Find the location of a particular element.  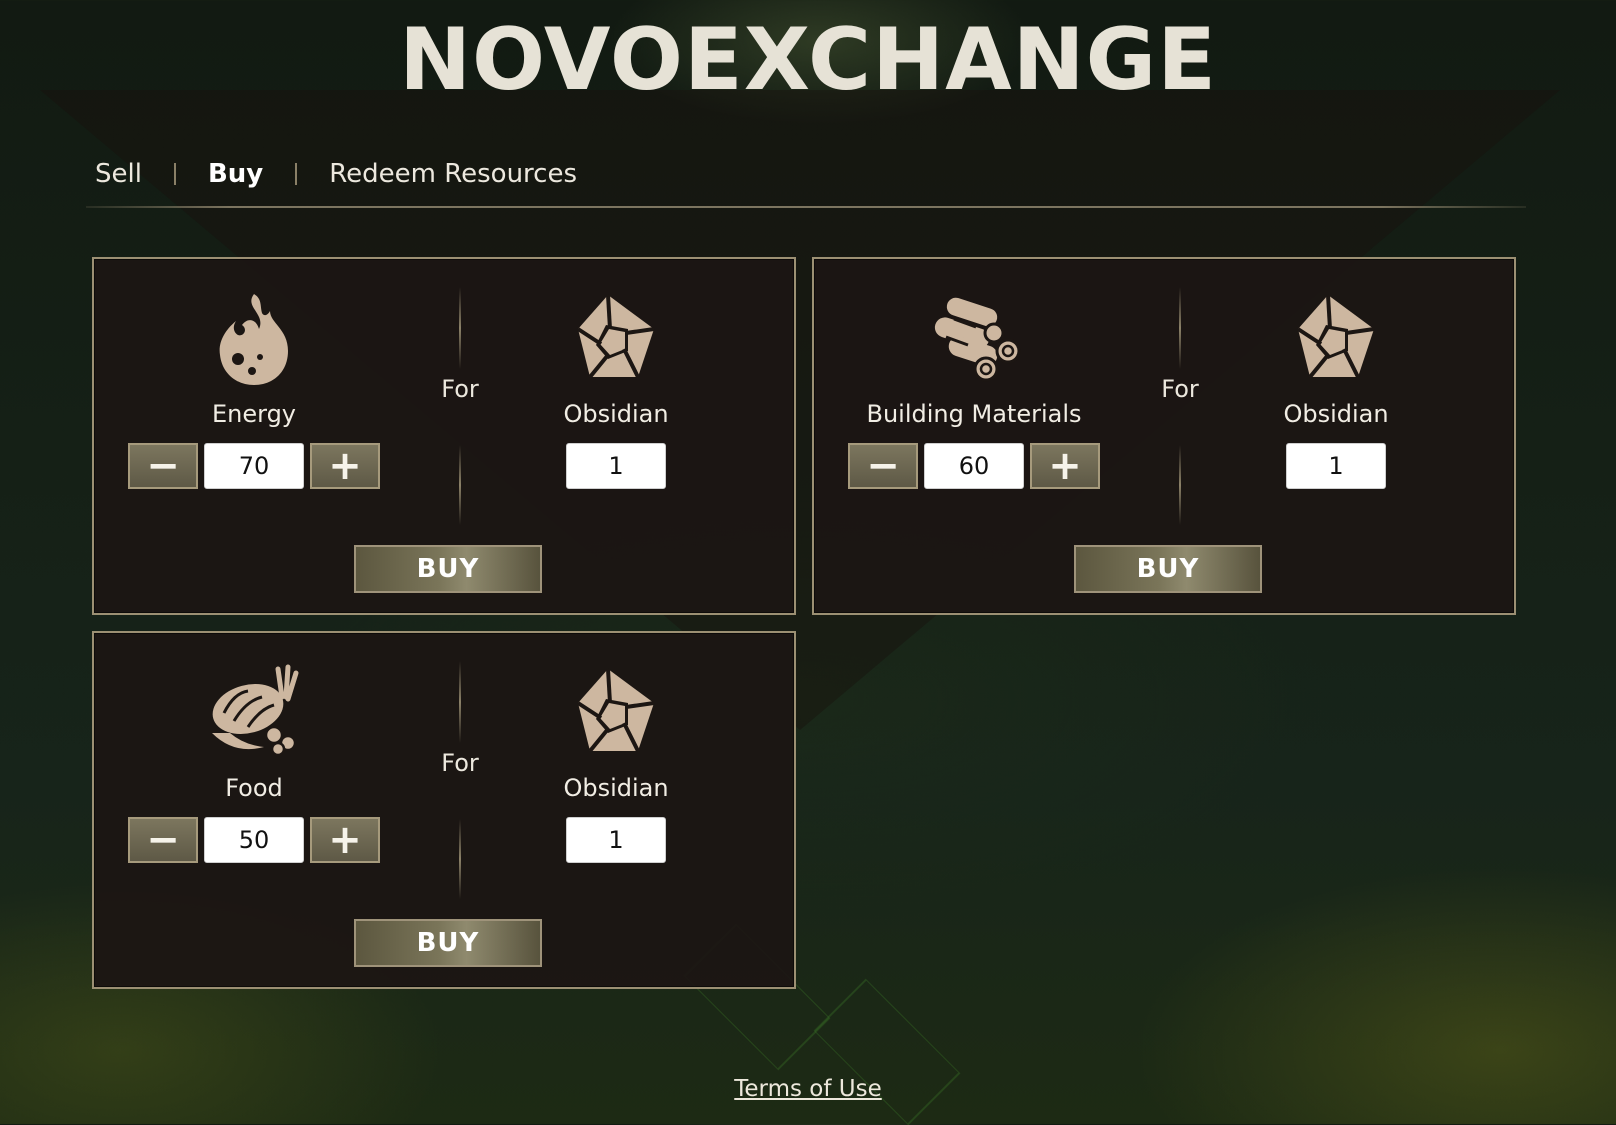

page-title: NOVOEXCHANGE is located at coordinates (808, 60).